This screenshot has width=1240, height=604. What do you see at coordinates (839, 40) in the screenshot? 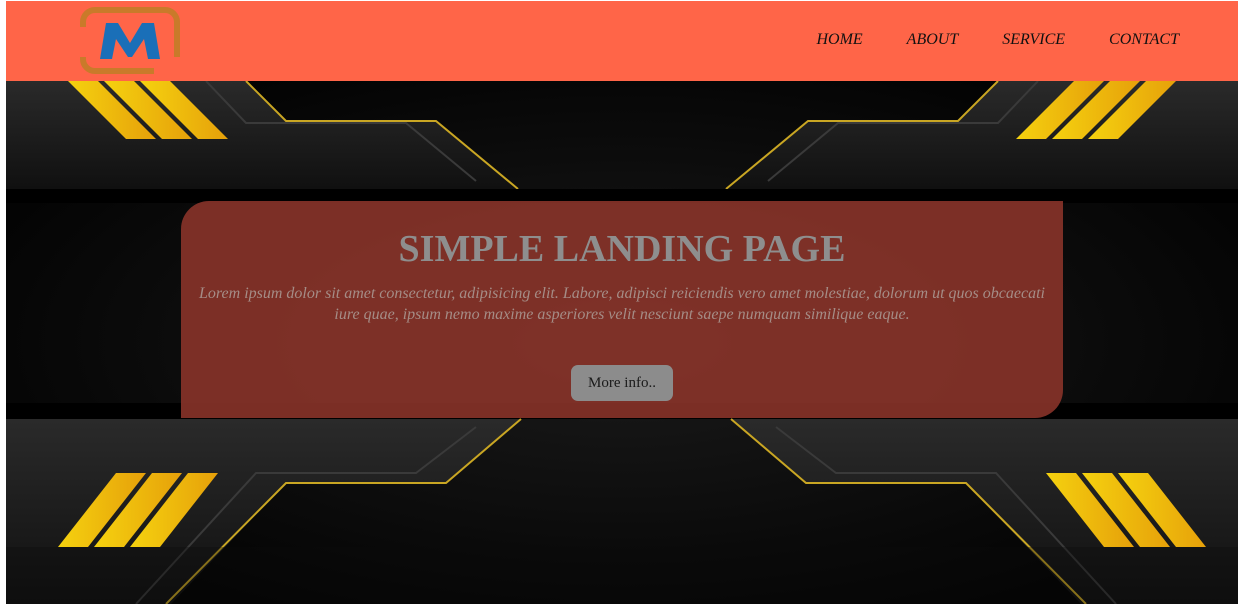
I see `nav-home-link: HOME` at bounding box center [839, 40].